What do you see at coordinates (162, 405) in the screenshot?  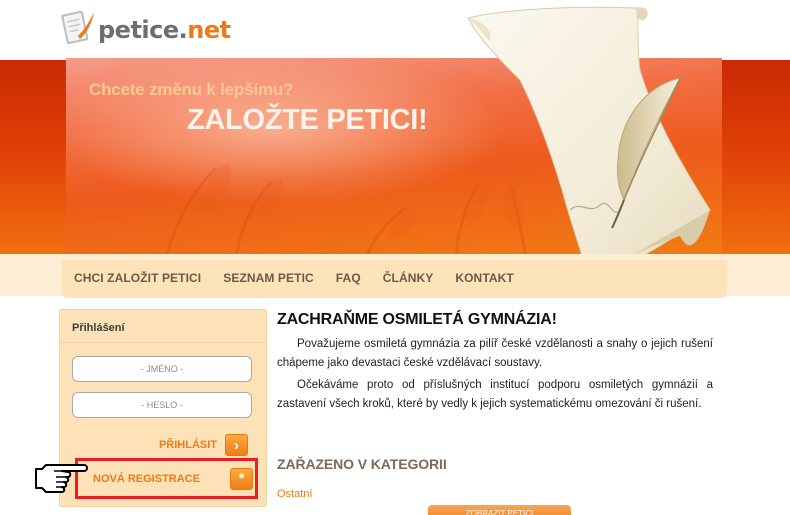 I see `password-input` at bounding box center [162, 405].